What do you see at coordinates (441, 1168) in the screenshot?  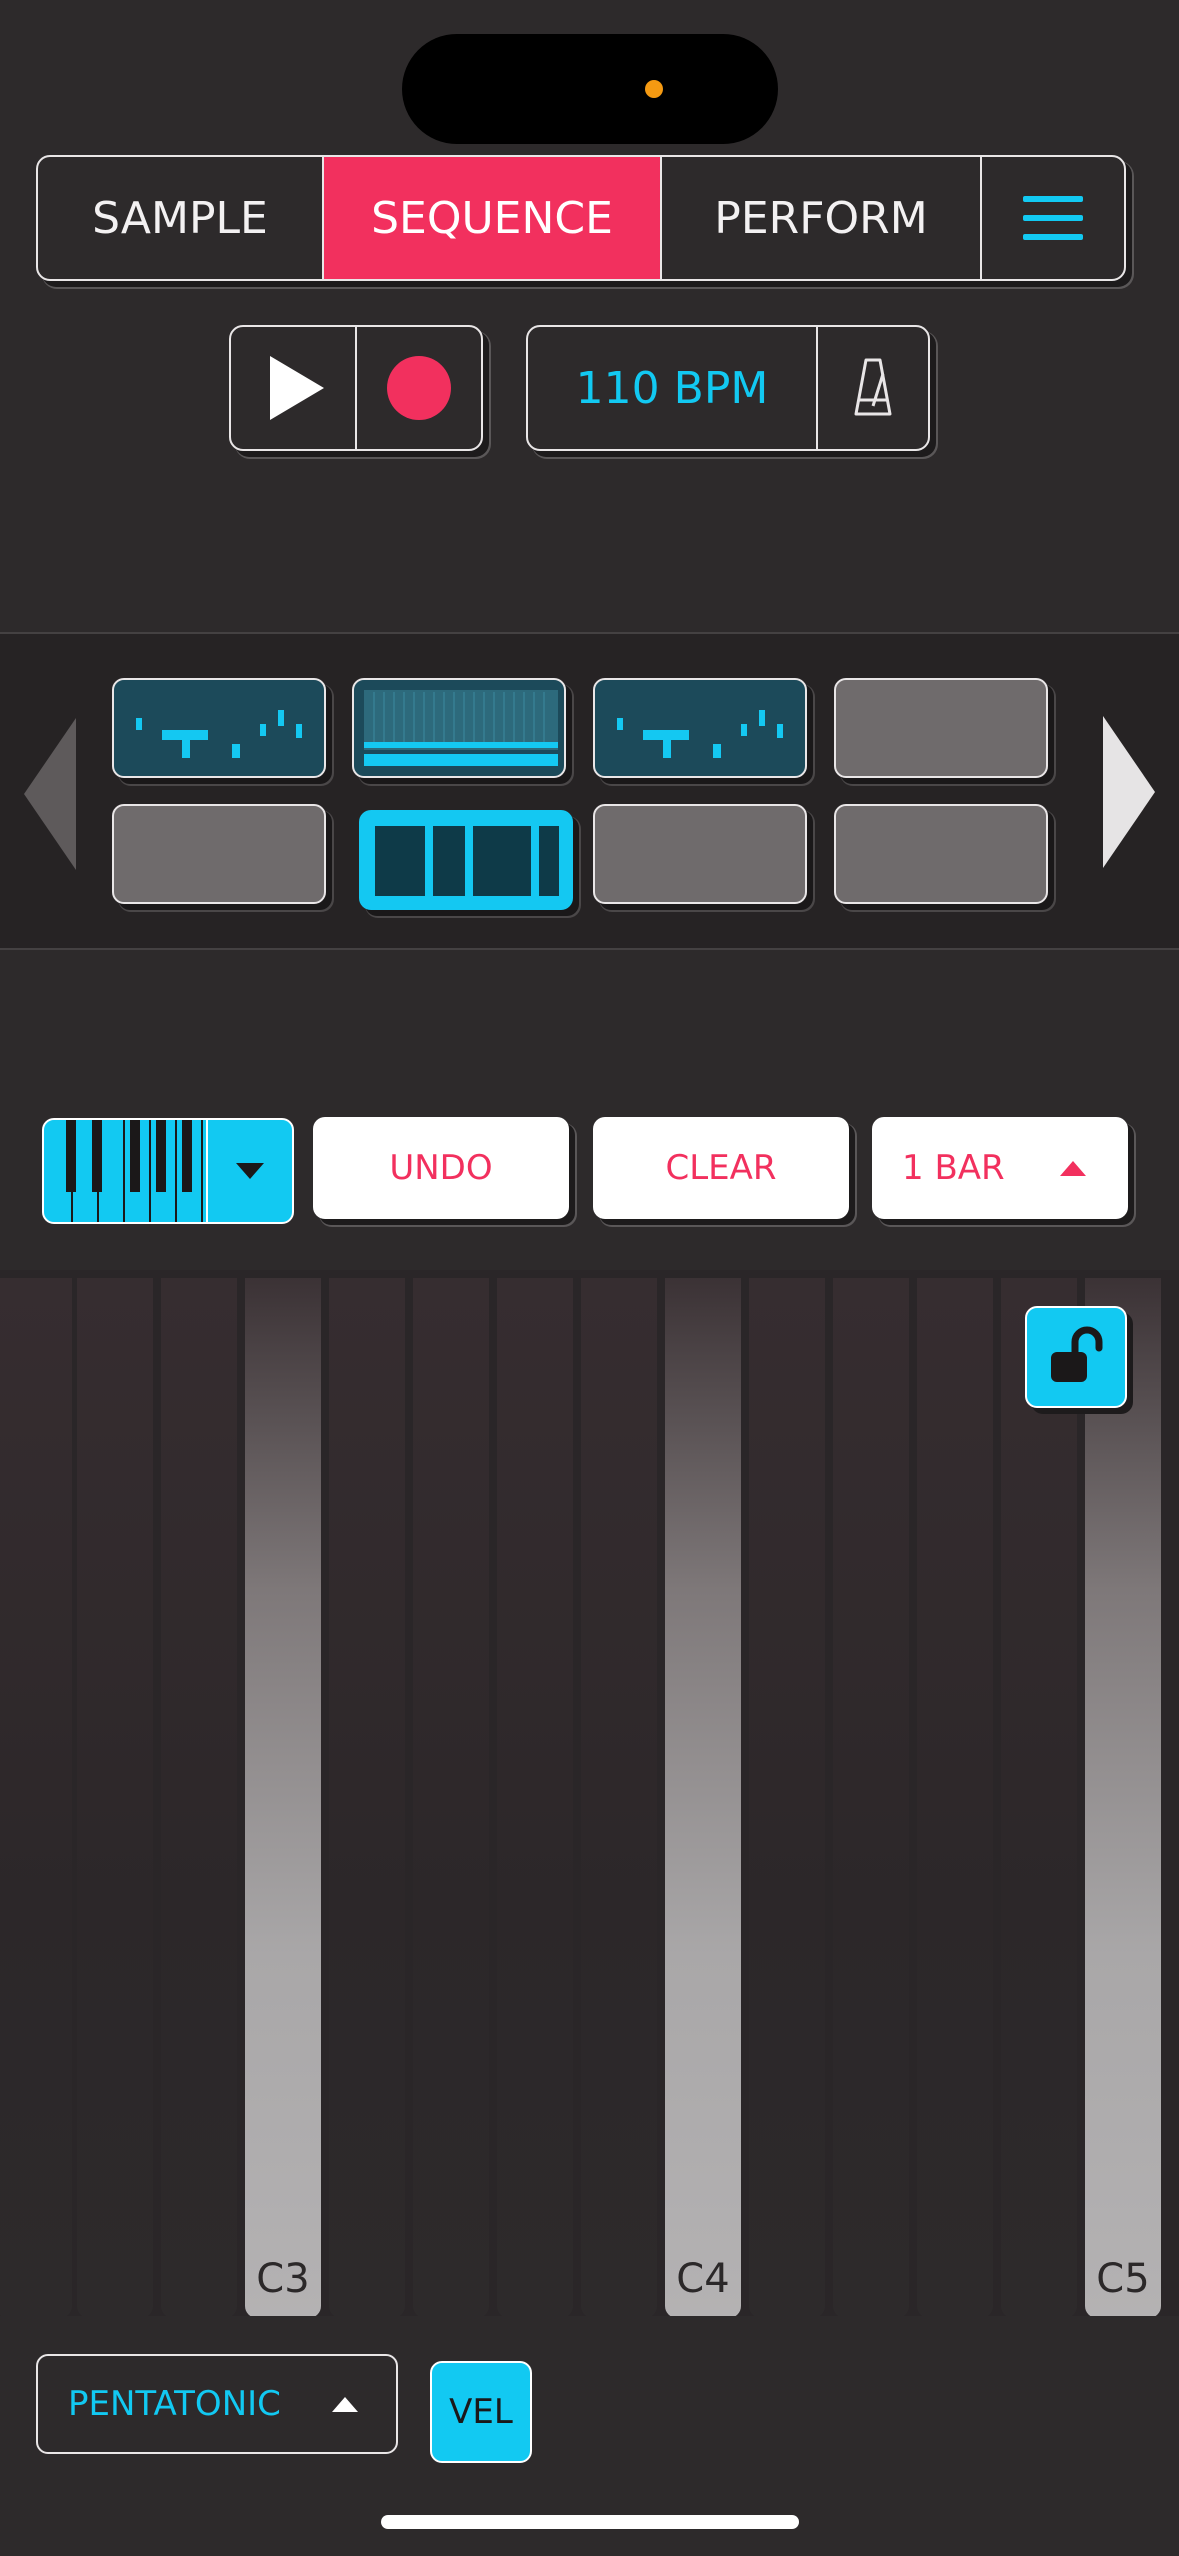 I see `undo-button: UNDO` at bounding box center [441, 1168].